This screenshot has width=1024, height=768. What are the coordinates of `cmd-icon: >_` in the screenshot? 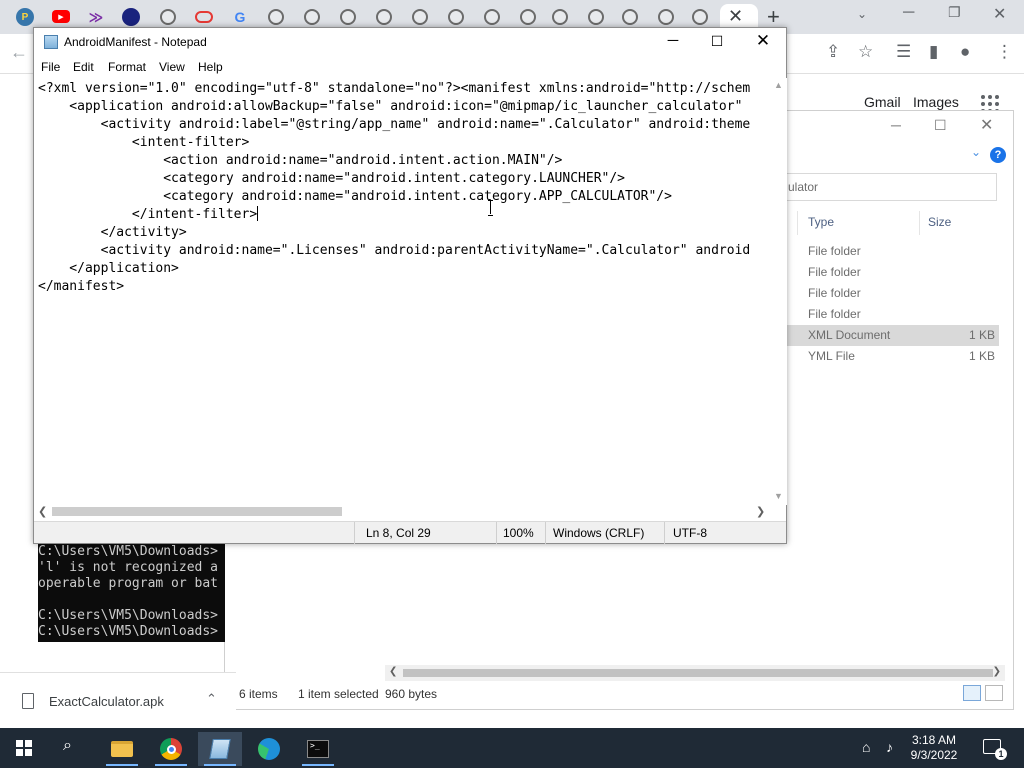 It's located at (318, 749).